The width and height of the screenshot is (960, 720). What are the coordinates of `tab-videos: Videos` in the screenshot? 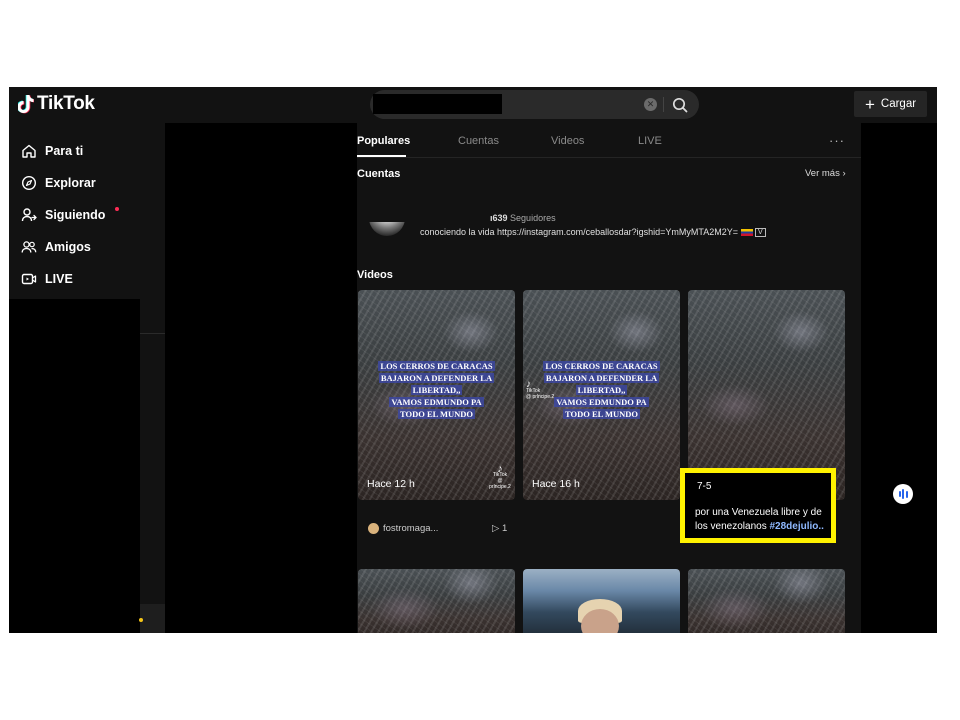 It's located at (567, 141).